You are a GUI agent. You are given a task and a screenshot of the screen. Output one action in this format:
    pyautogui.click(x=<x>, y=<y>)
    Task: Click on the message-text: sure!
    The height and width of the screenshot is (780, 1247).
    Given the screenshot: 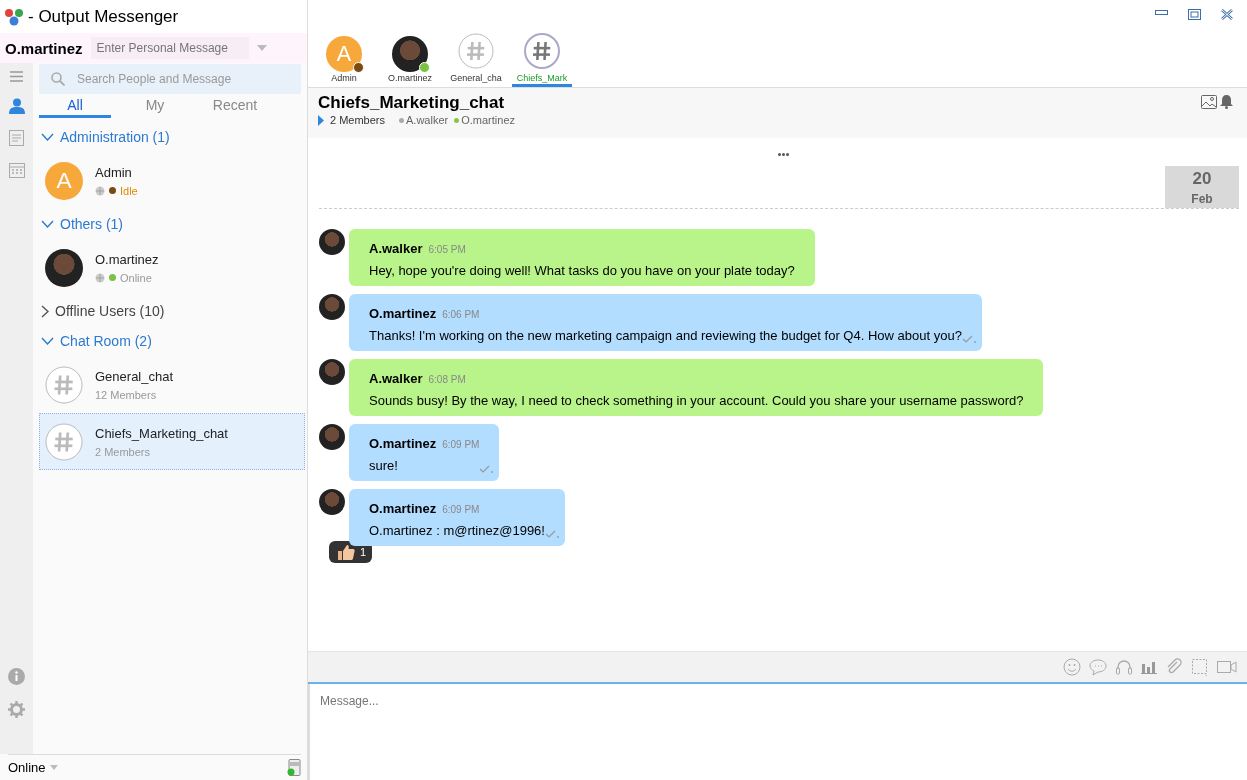 What is the action you would take?
    pyautogui.click(x=384, y=465)
    